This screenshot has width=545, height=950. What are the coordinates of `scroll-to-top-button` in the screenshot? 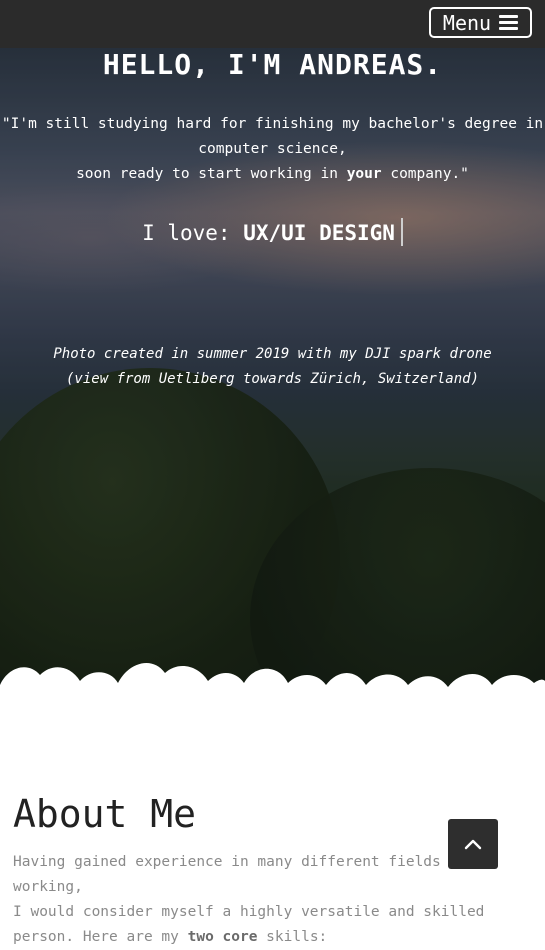 It's located at (473, 844).